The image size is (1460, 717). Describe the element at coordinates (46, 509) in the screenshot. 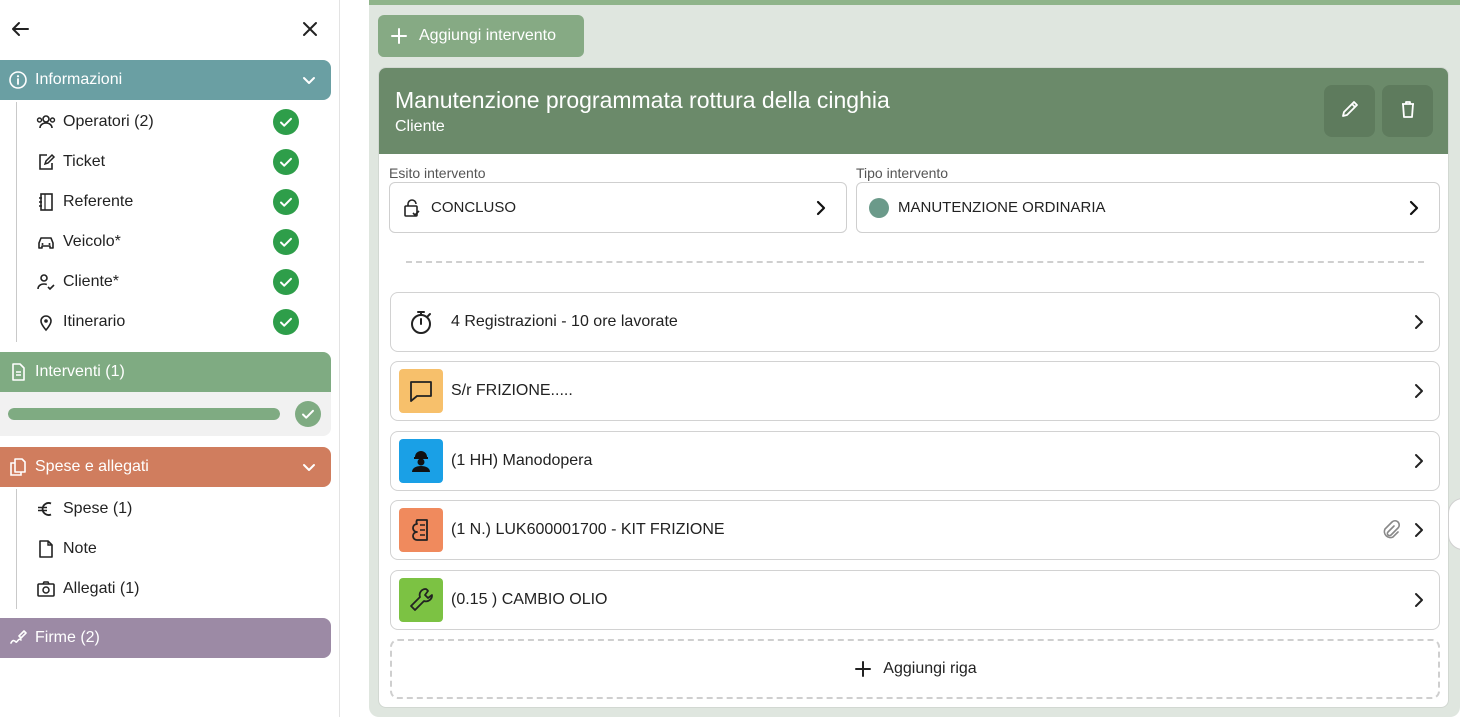

I see `euro-icon` at that location.